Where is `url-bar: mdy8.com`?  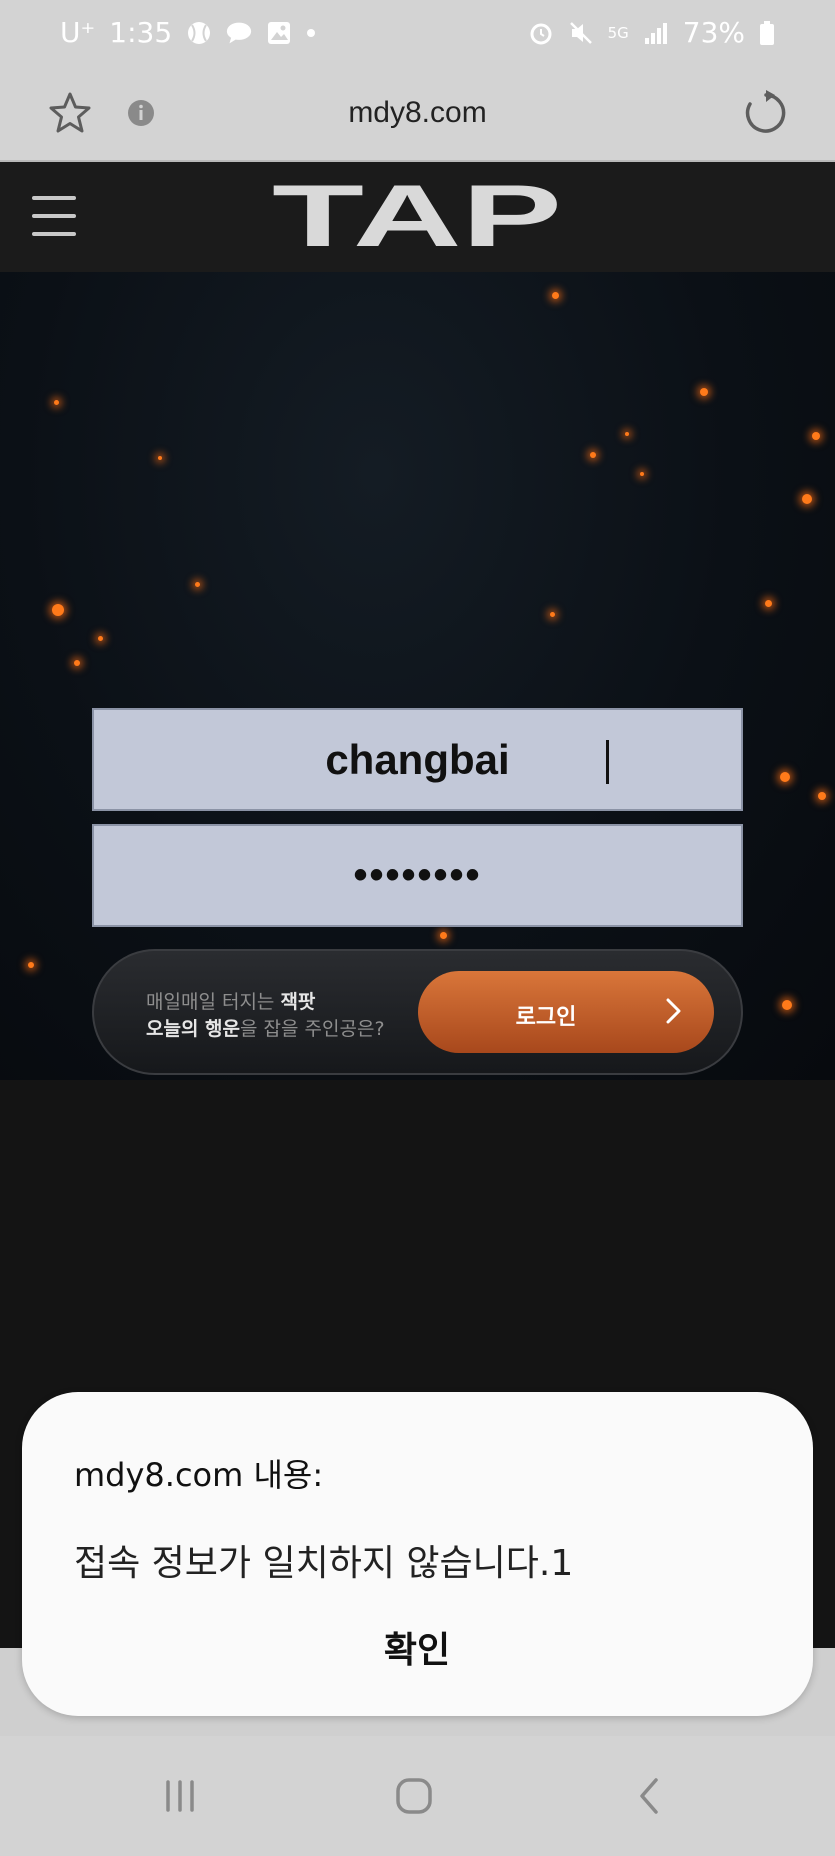
url-bar: mdy8.com is located at coordinates (417, 113).